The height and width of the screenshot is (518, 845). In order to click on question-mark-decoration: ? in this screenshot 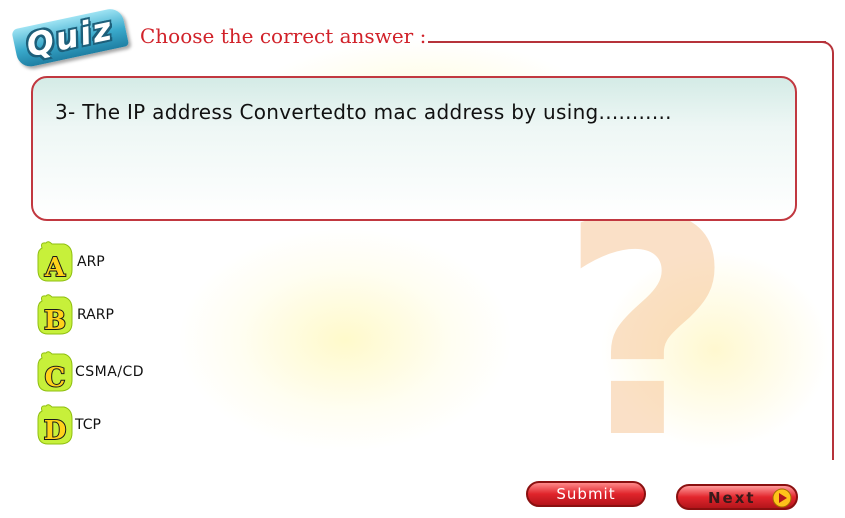, I will do `click(647, 329)`.